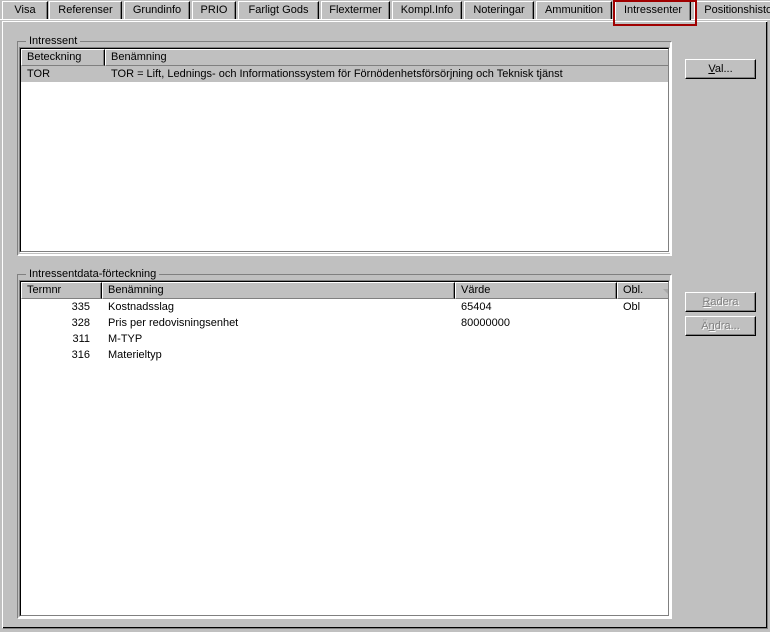  What do you see at coordinates (93, 274) in the screenshot?
I see `intressentdata-groupbox-title: Intressentdata-förteckning` at bounding box center [93, 274].